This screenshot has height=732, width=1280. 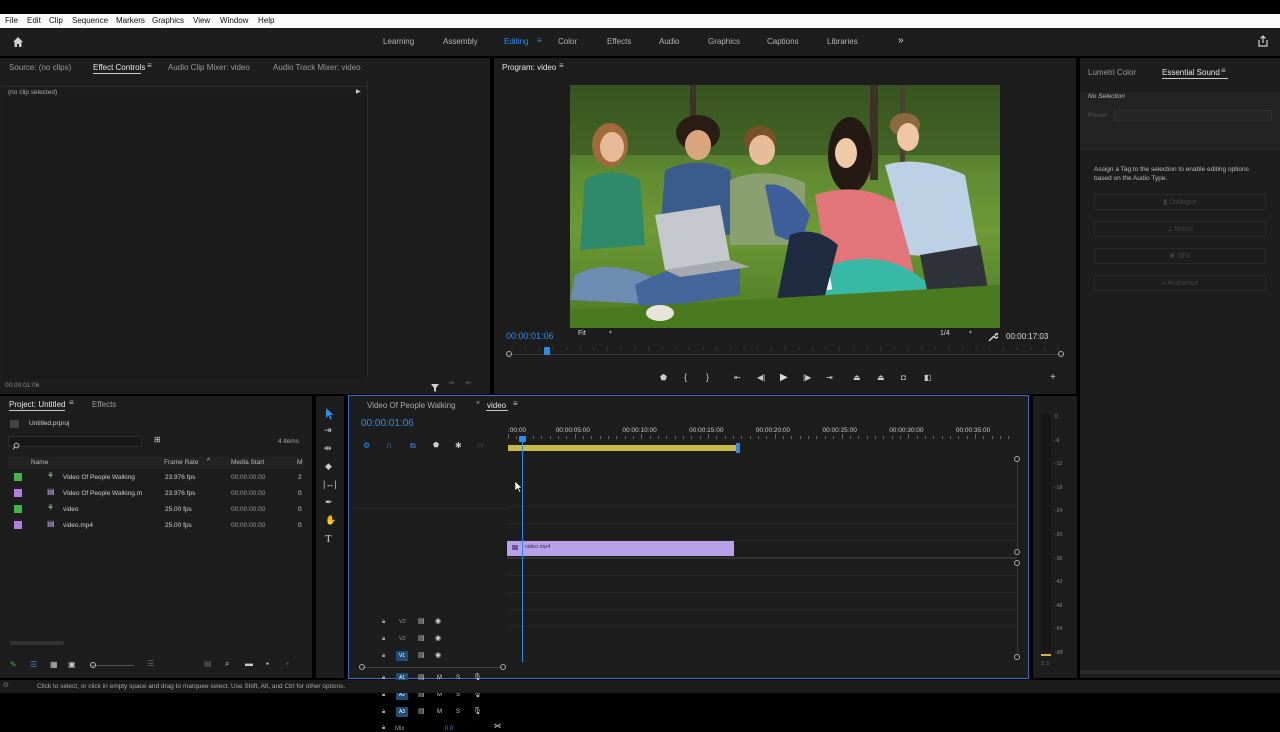 What do you see at coordinates (402, 656) in the screenshot?
I see `track-target-v1: V1` at bounding box center [402, 656].